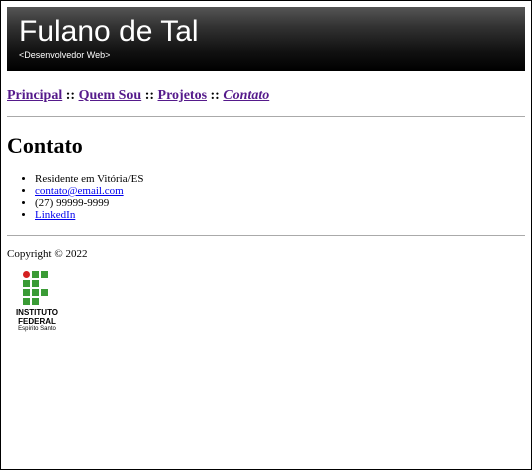  I want to click on list-item-phone: (27) 99999-9999, so click(89, 203).